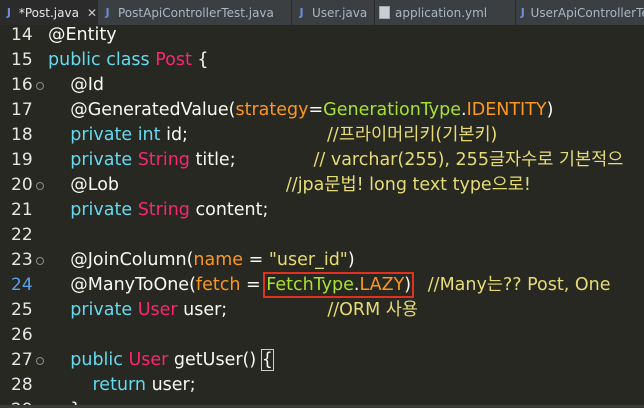  What do you see at coordinates (384, 12) in the screenshot?
I see `file-icon` at bounding box center [384, 12].